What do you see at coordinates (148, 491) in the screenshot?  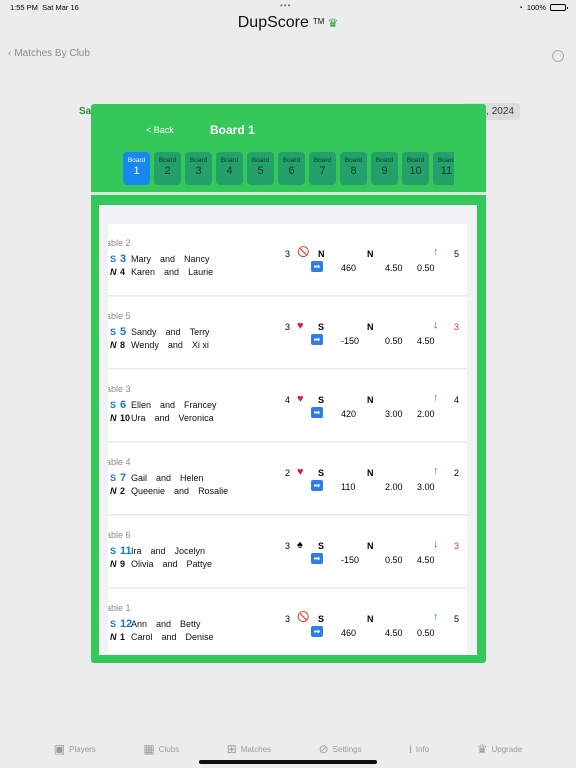 I see `ew-player-1: Queenie` at bounding box center [148, 491].